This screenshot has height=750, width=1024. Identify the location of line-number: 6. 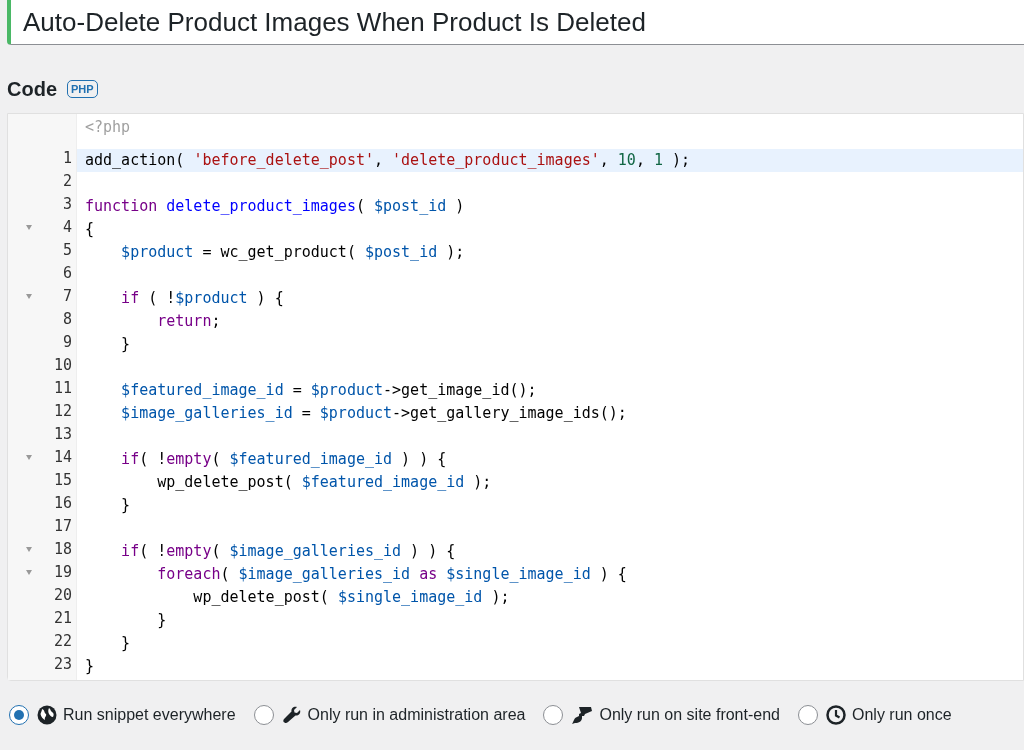
(66, 274).